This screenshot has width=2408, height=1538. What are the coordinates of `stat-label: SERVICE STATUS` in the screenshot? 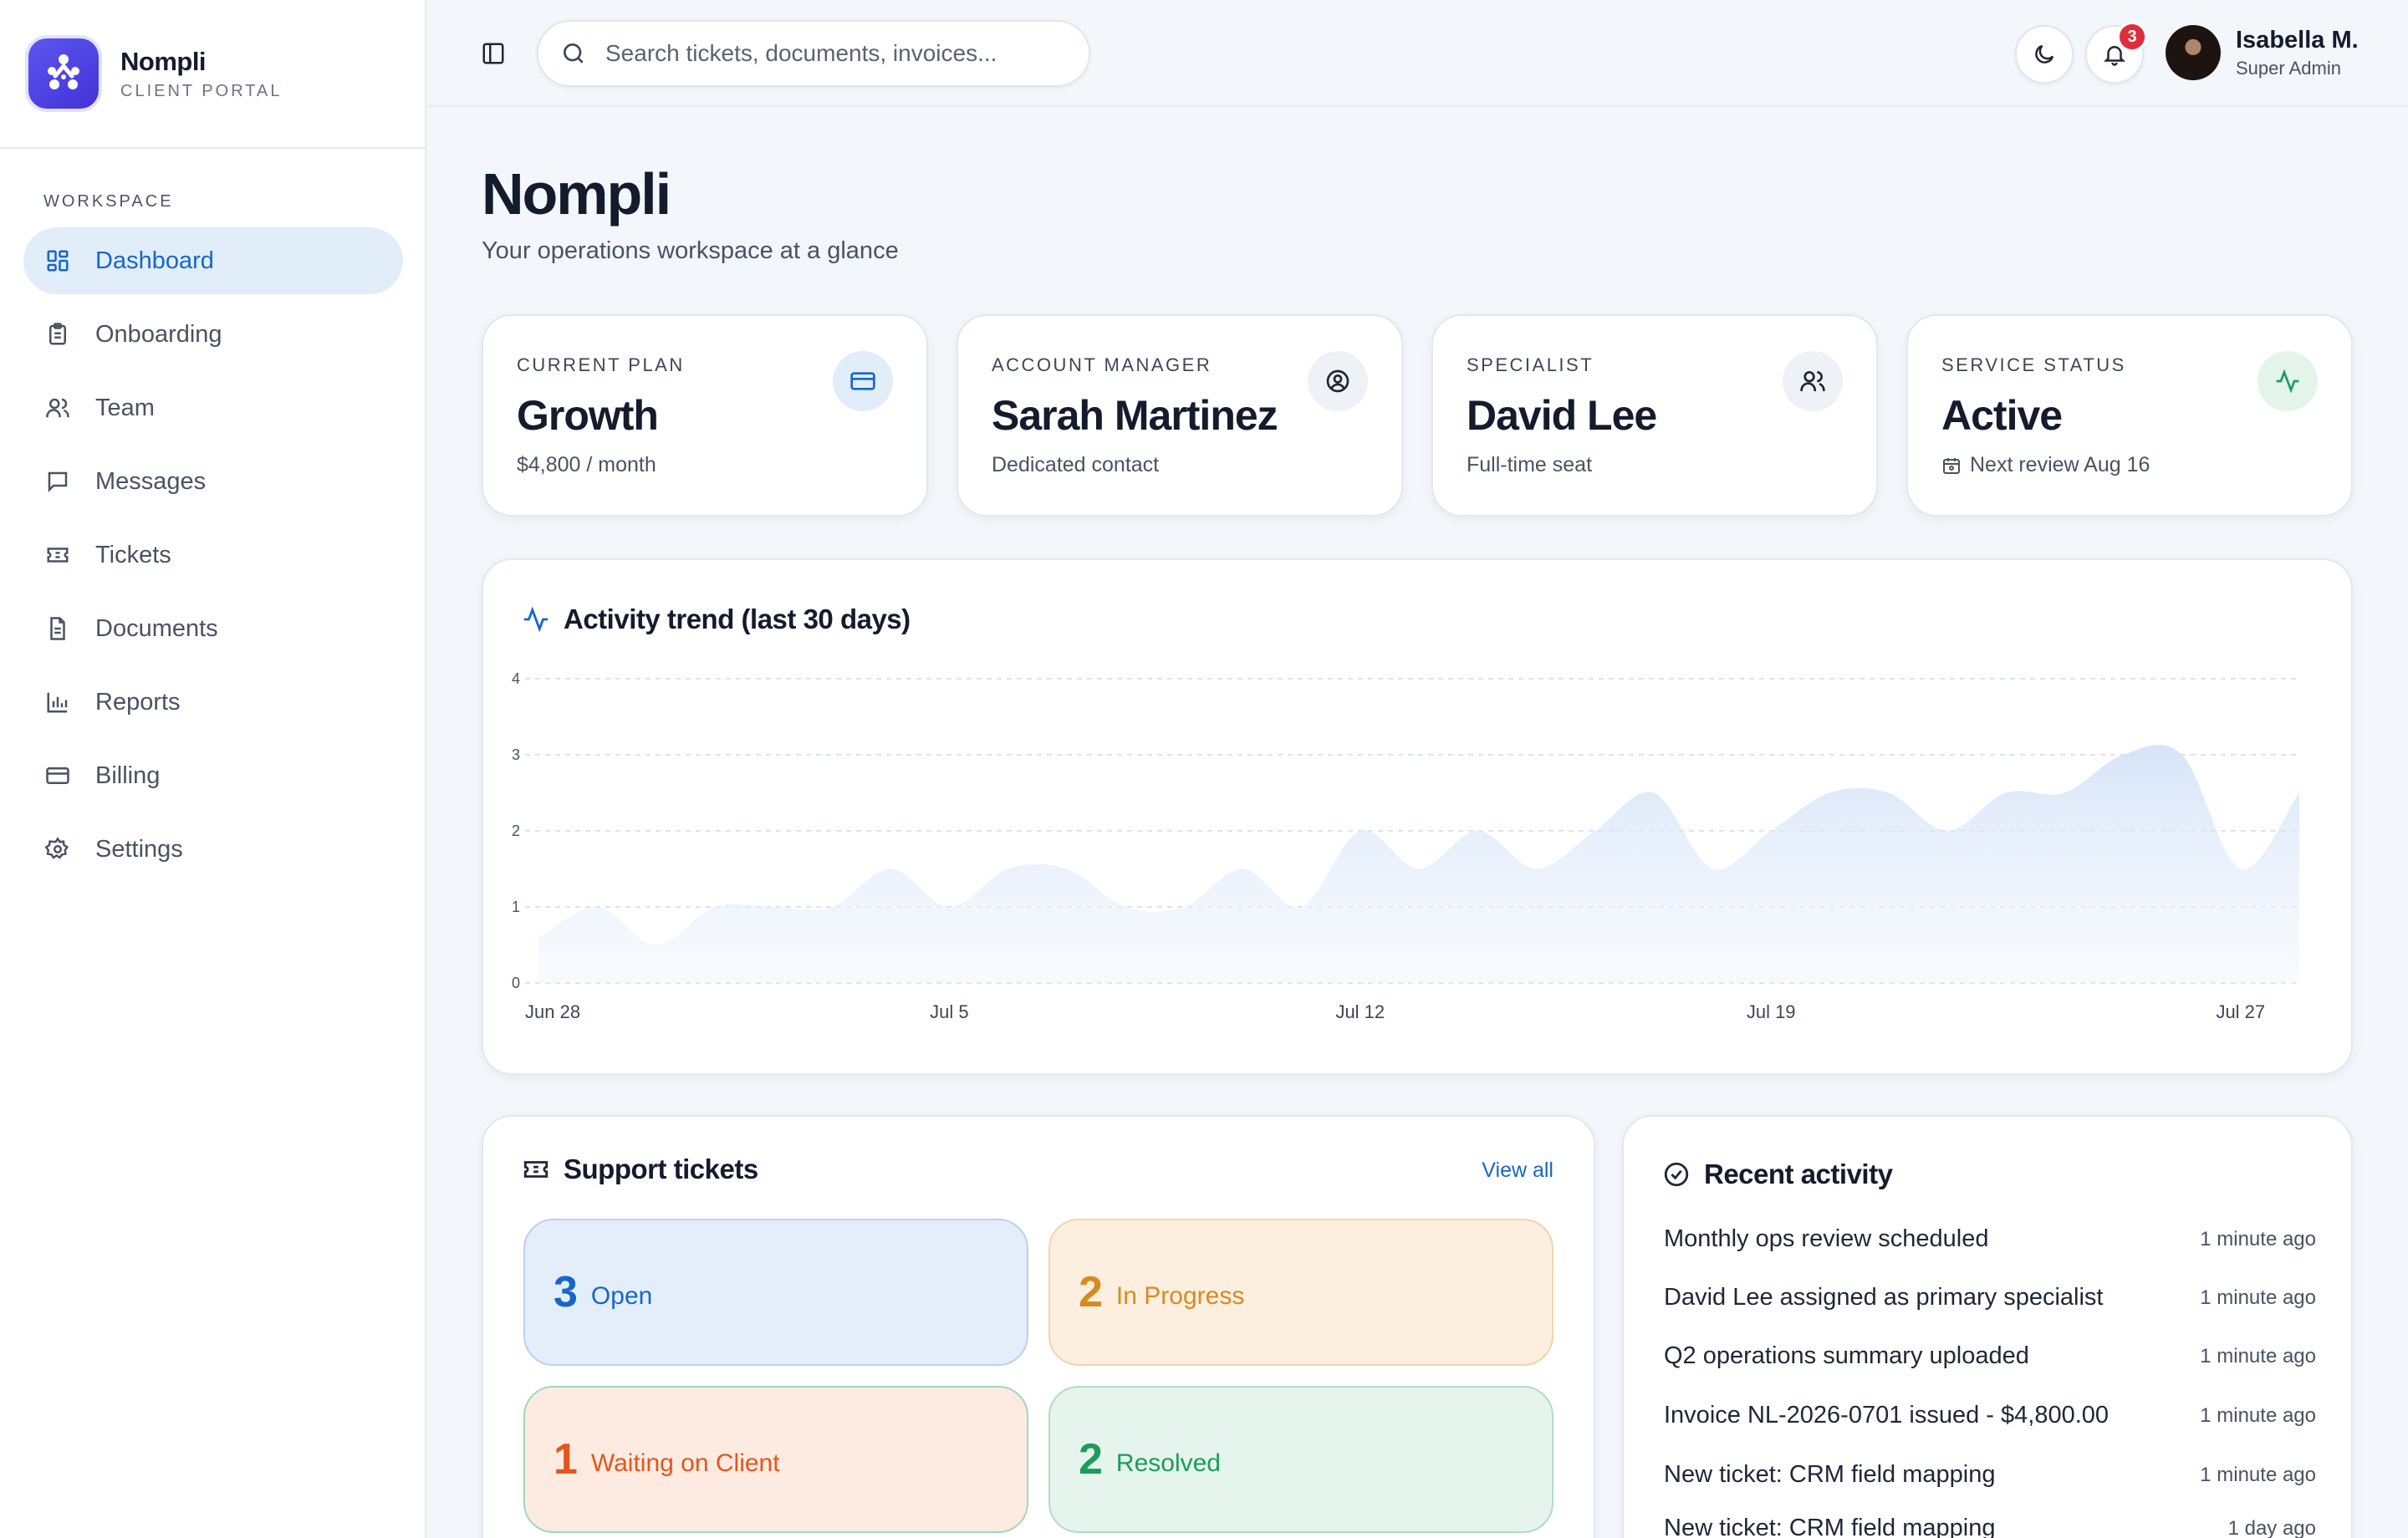 It's located at (2033, 365).